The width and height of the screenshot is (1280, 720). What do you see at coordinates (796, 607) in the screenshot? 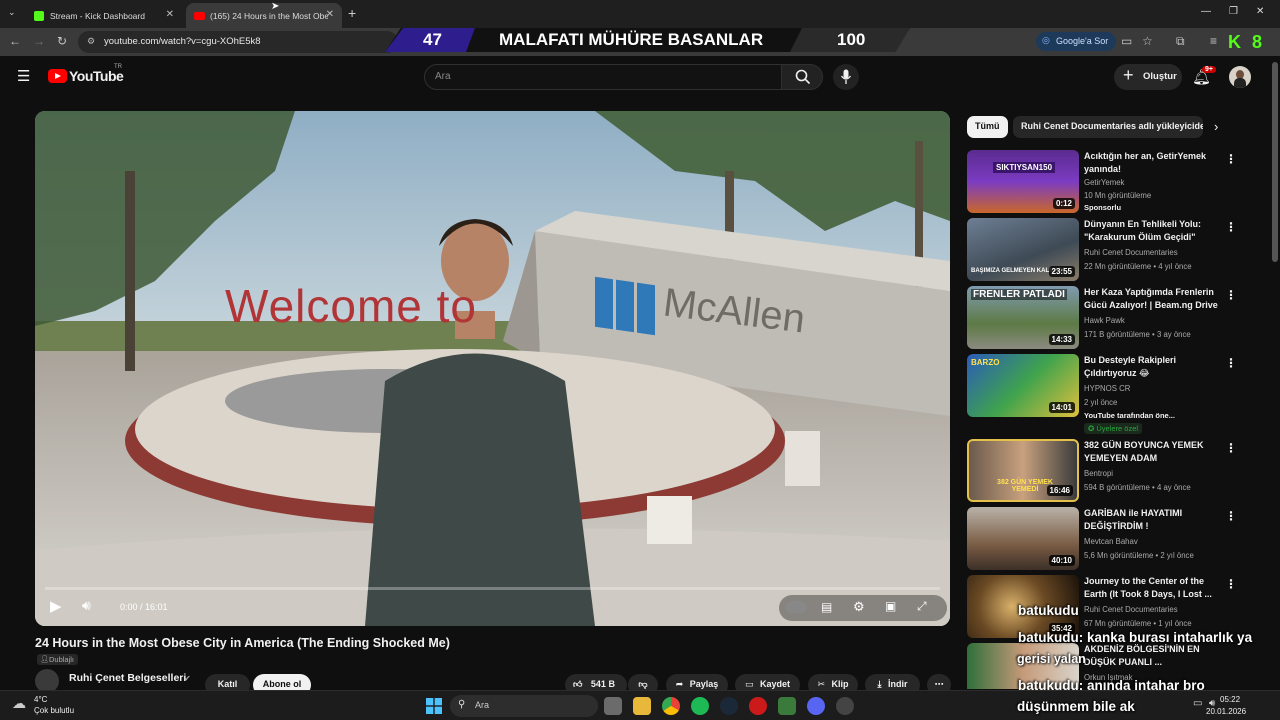
I see `autoplay-toggle-icon` at bounding box center [796, 607].